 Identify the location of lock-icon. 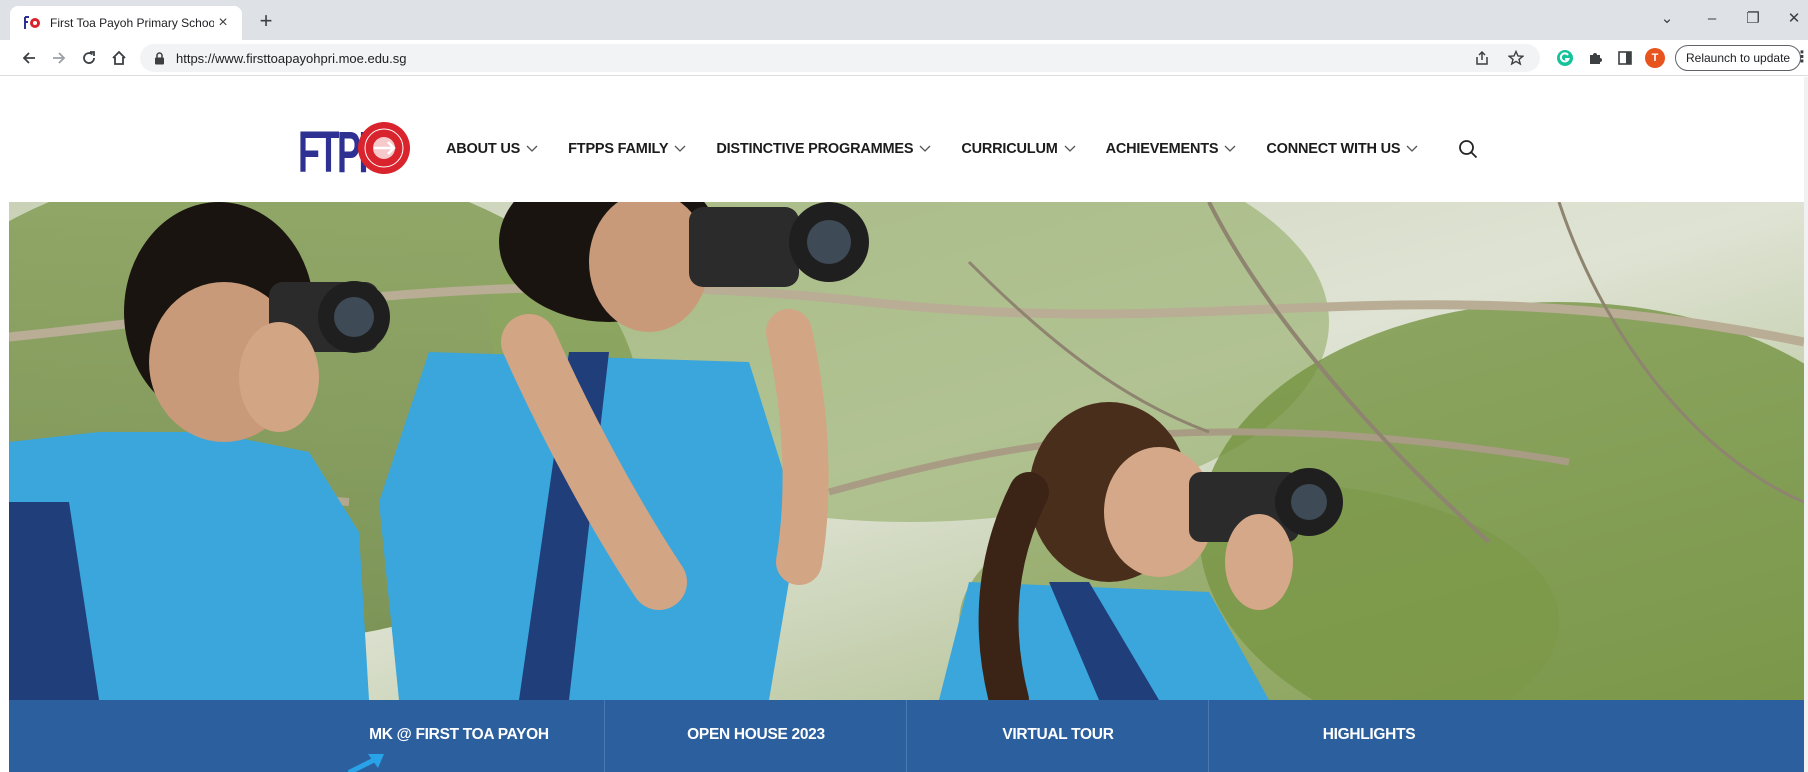
(160, 58).